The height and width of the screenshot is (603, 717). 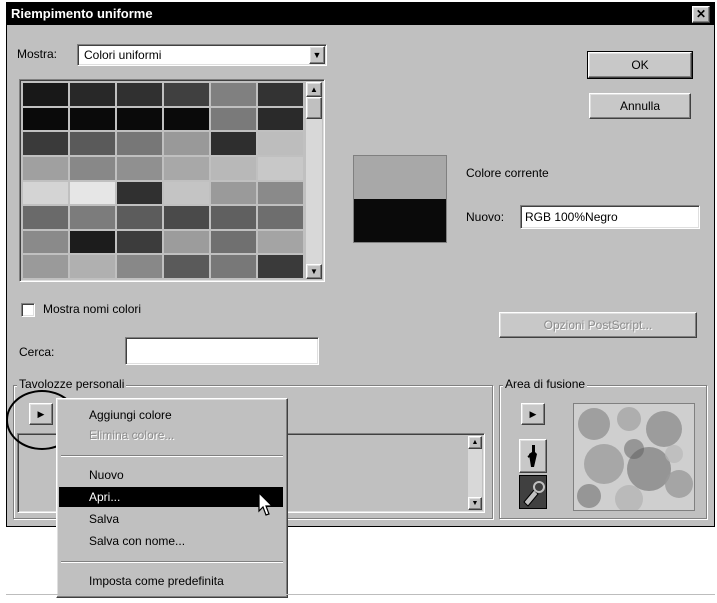 What do you see at coordinates (400, 177) in the screenshot?
I see `old-color-swatch` at bounding box center [400, 177].